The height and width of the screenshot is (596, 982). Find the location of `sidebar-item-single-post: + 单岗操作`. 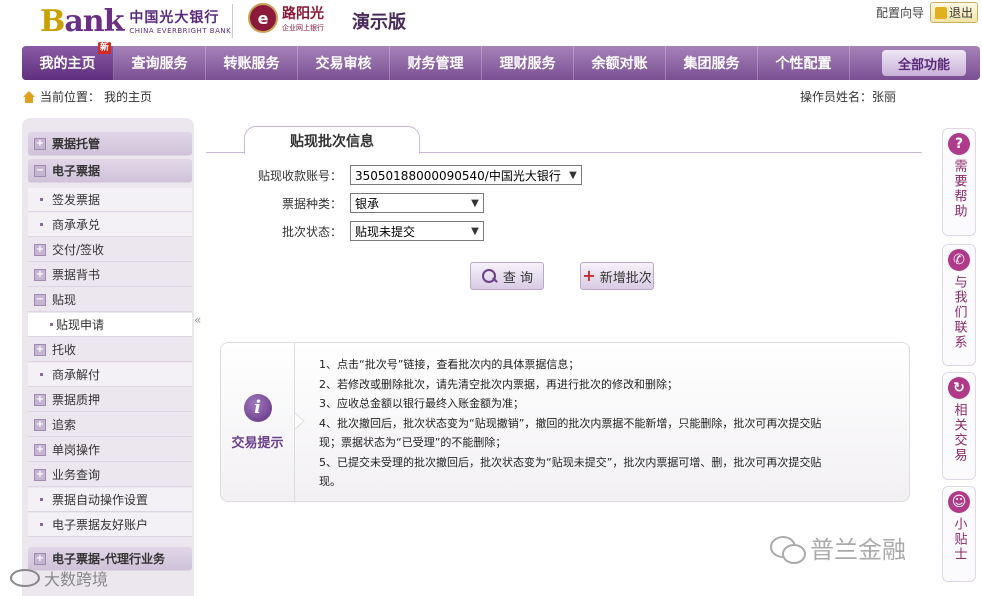

sidebar-item-single-post: + 单岗操作 is located at coordinates (110, 450).